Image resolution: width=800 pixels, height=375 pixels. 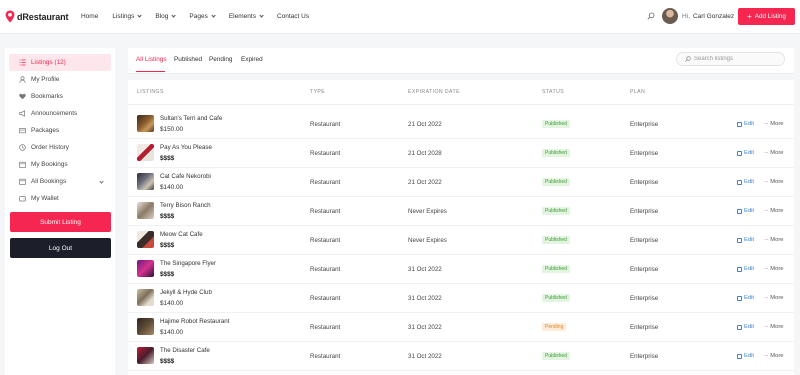 What do you see at coordinates (166, 16) in the screenshot?
I see `nav-item-blog: Blog` at bounding box center [166, 16].